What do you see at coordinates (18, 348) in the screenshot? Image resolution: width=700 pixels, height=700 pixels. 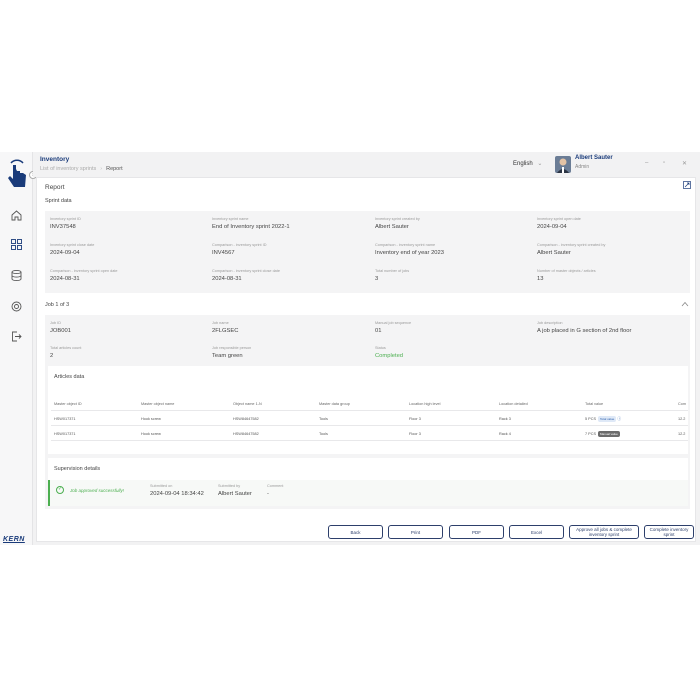 I see `sidebar: › KERN` at bounding box center [18, 348].